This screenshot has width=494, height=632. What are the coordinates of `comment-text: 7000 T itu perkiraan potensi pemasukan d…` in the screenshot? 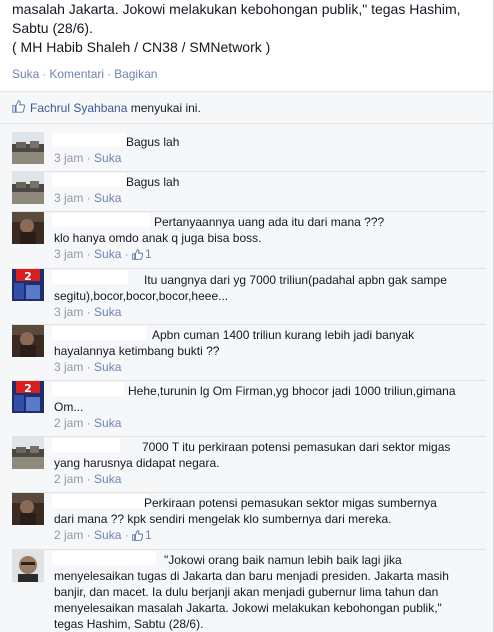 It's located at (269, 455).